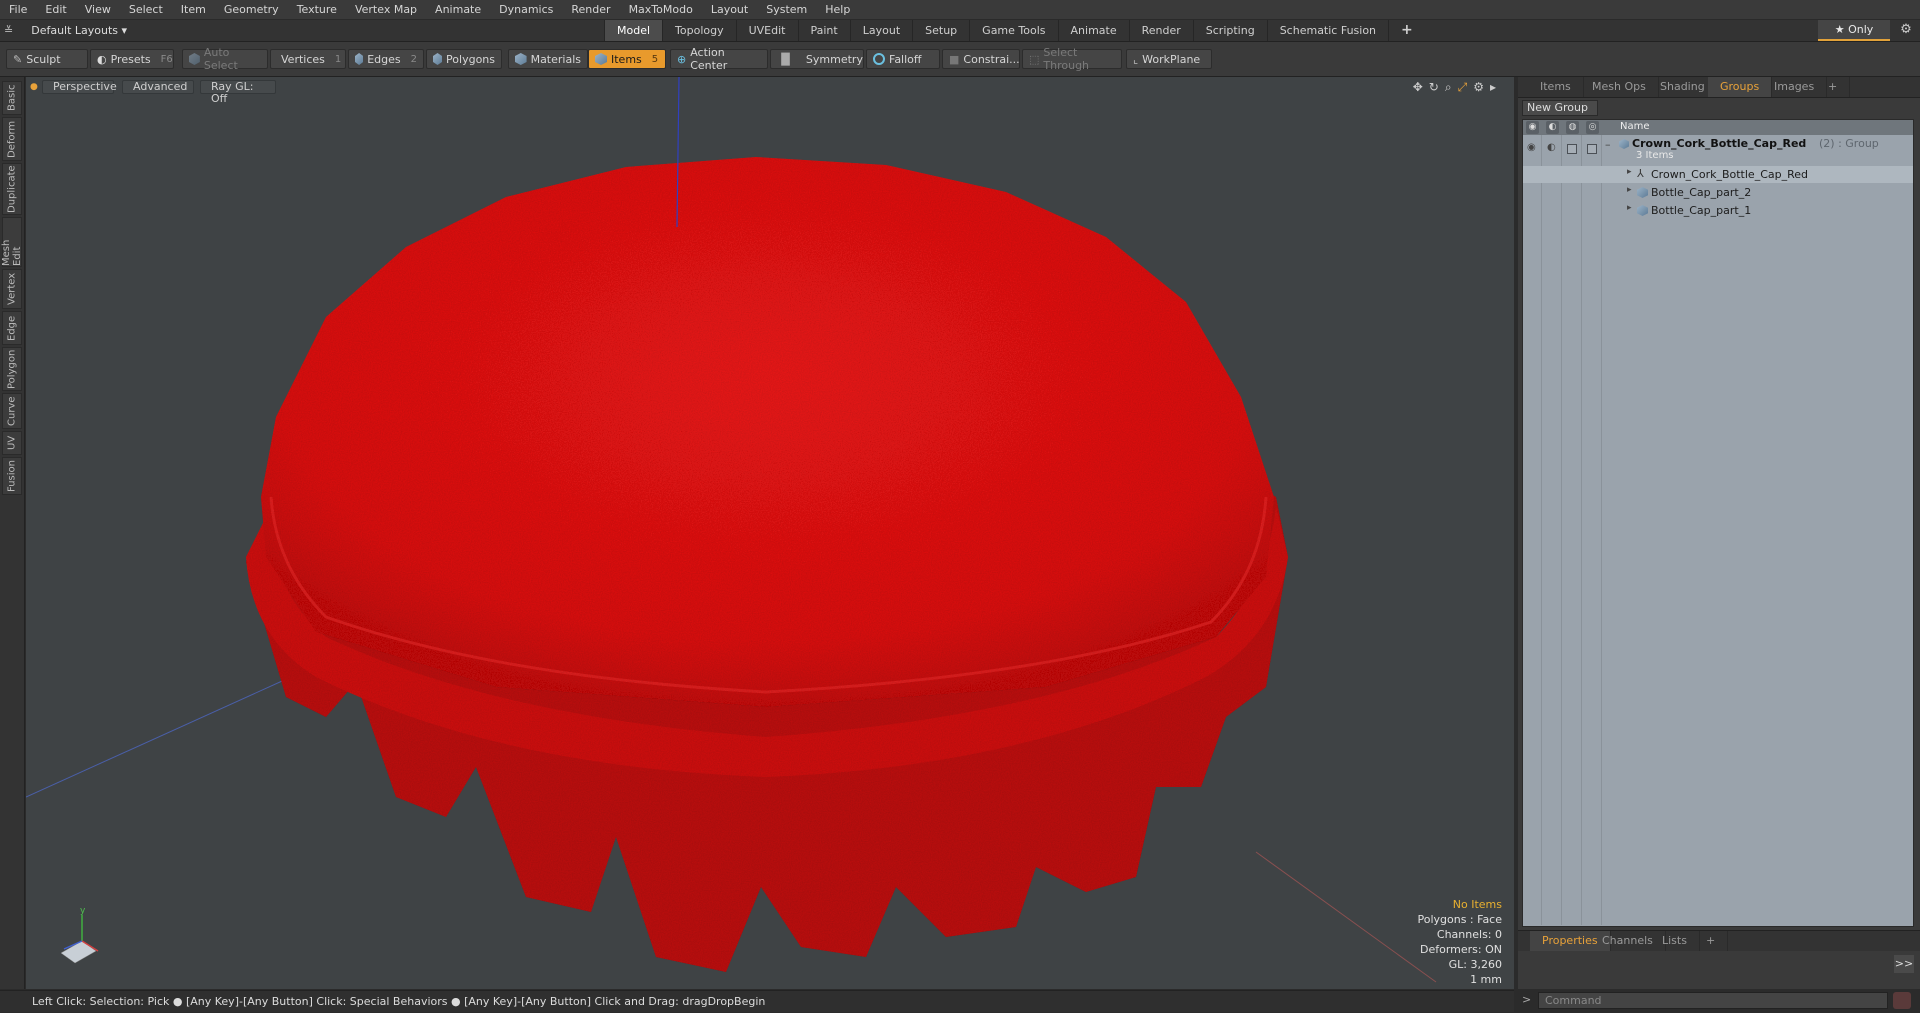 This screenshot has height=1013, width=1920. Describe the element at coordinates (1072, 59) in the screenshot. I see `select-through-button: ⬚ Select Through` at that location.